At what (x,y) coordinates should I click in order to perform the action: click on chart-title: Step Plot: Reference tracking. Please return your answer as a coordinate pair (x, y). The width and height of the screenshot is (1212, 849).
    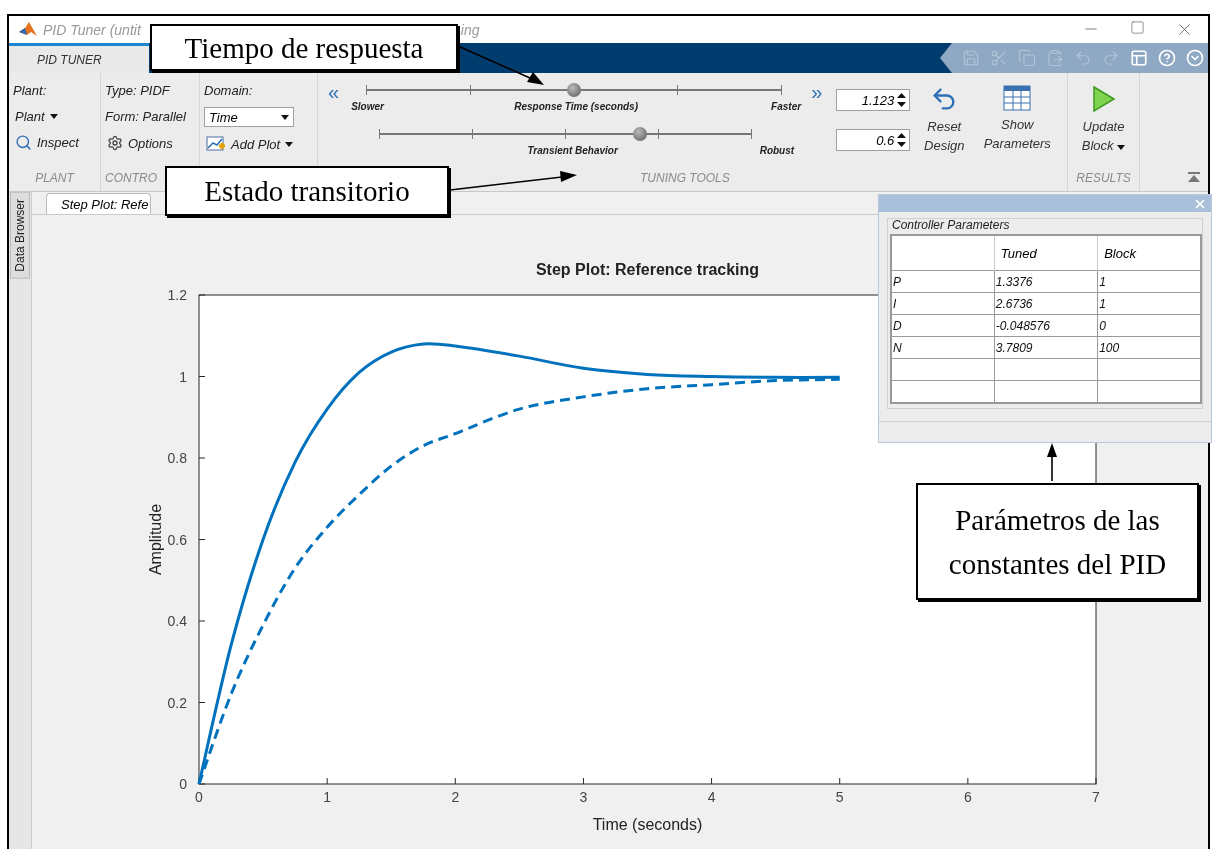
    Looking at the image, I should click on (647, 269).